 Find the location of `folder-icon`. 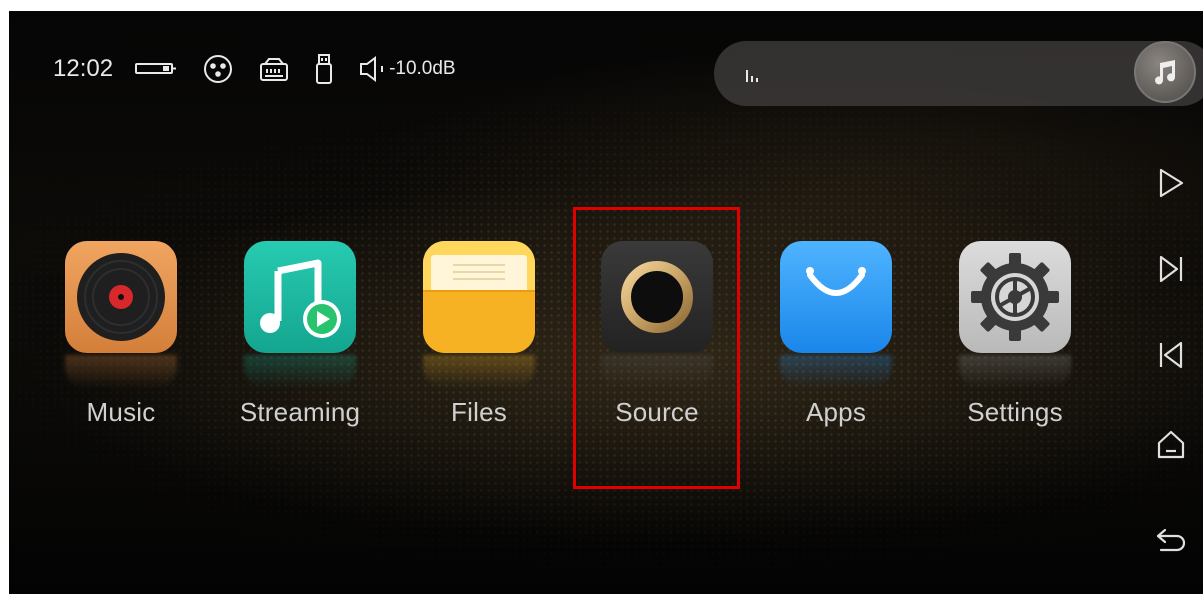

folder-icon is located at coordinates (479, 297).